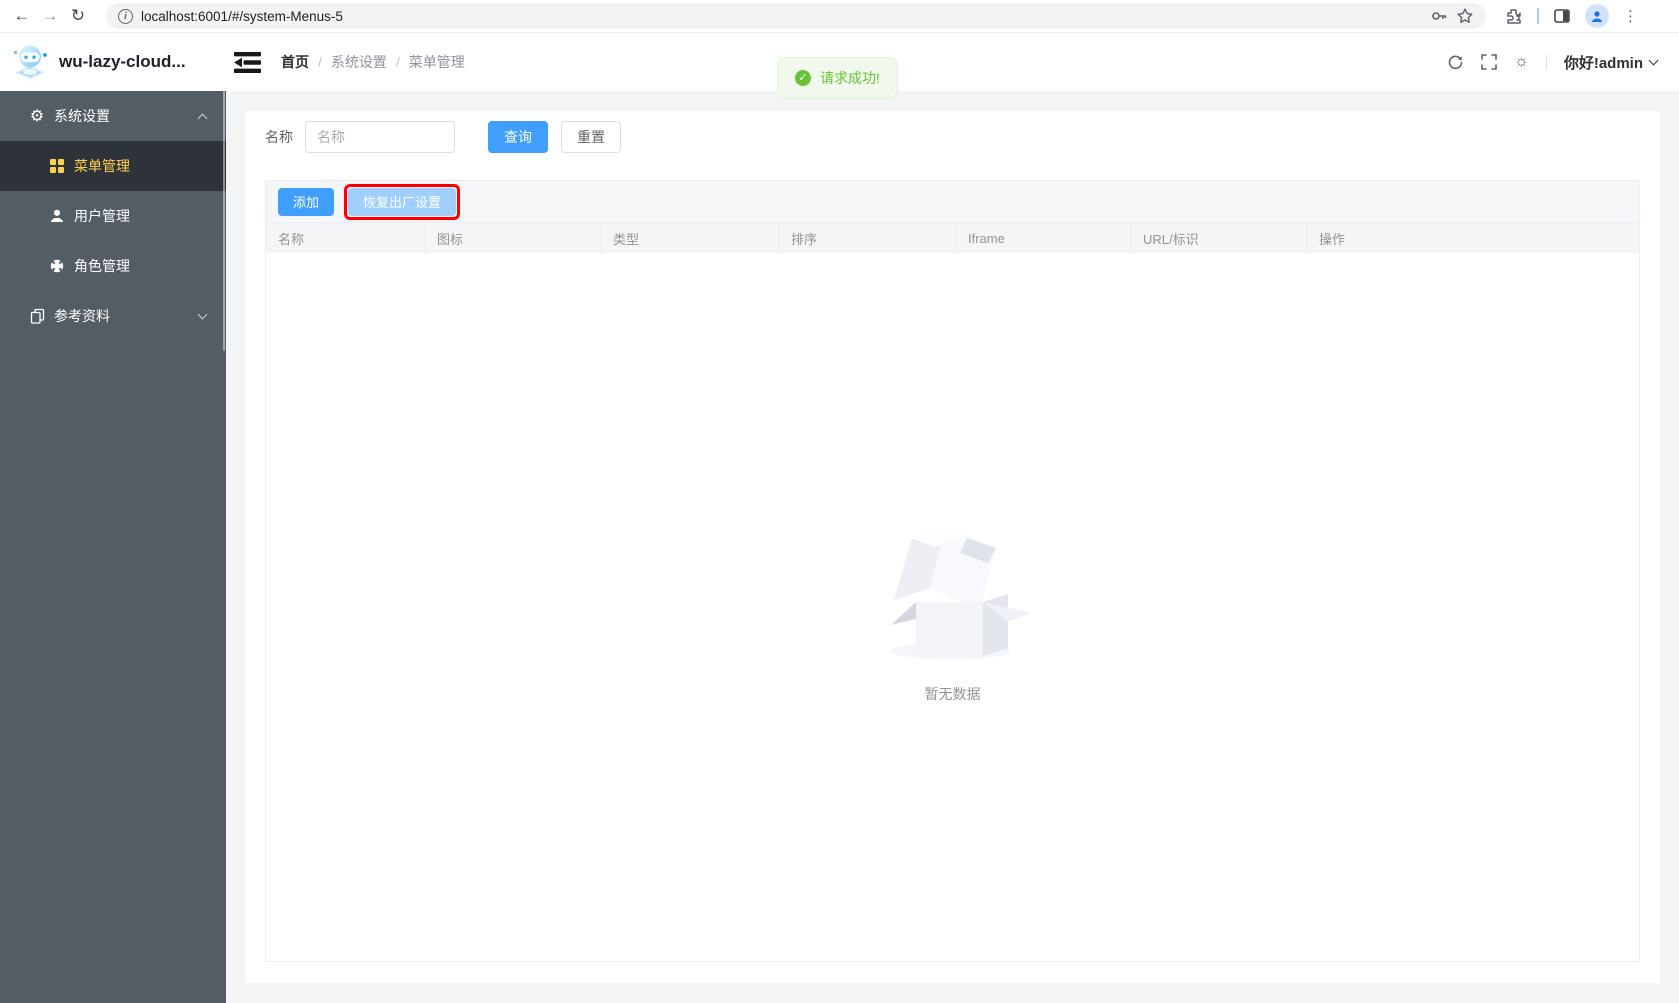 The image size is (1679, 1003). I want to click on user-icon, so click(57, 216).